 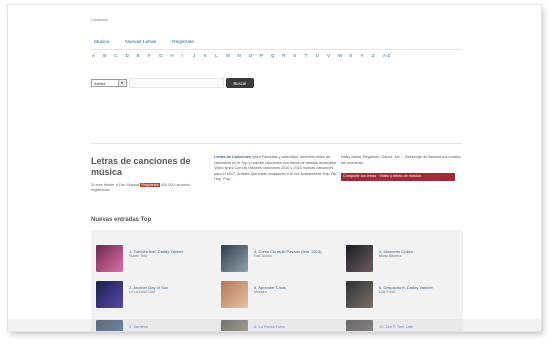 What do you see at coordinates (176, 83) in the screenshot?
I see `search-input` at bounding box center [176, 83].